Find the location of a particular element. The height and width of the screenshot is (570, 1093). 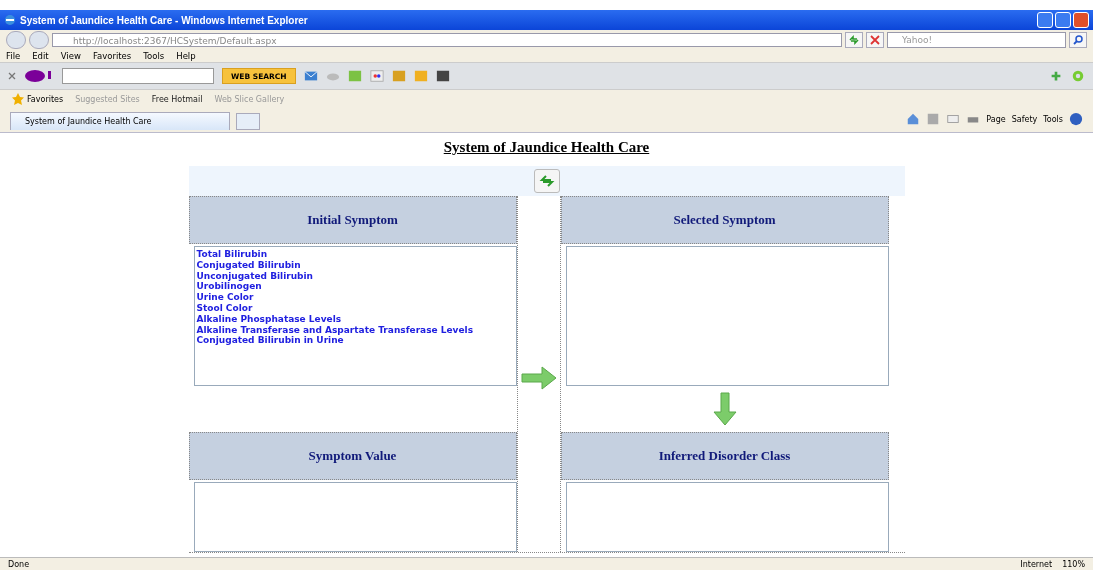

status-text: Done is located at coordinates (19, 564).